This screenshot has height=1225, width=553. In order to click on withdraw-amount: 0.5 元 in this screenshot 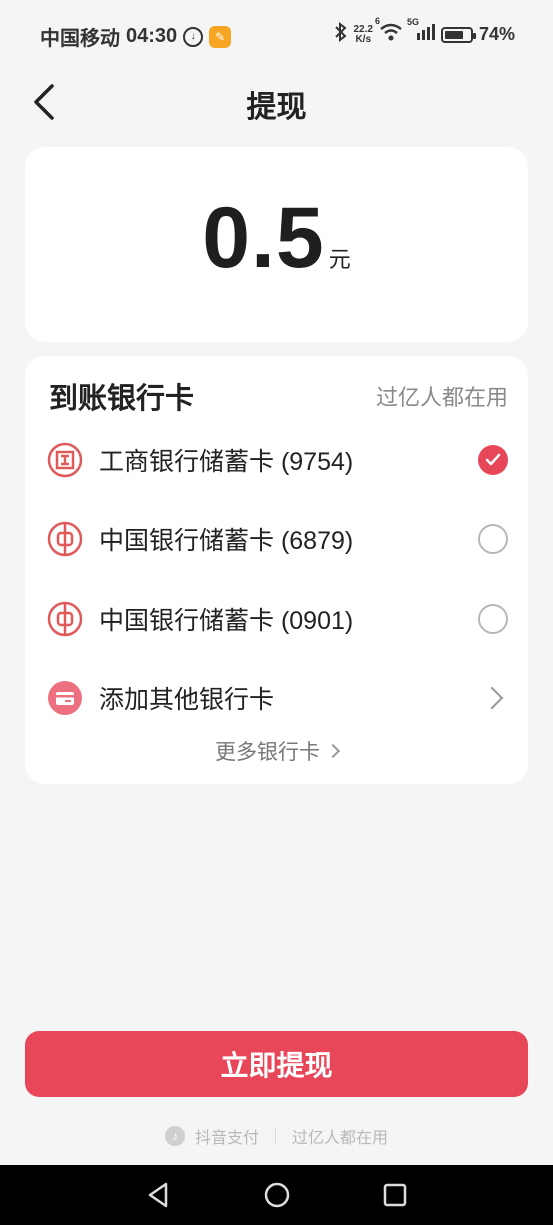, I will do `click(276, 238)`.